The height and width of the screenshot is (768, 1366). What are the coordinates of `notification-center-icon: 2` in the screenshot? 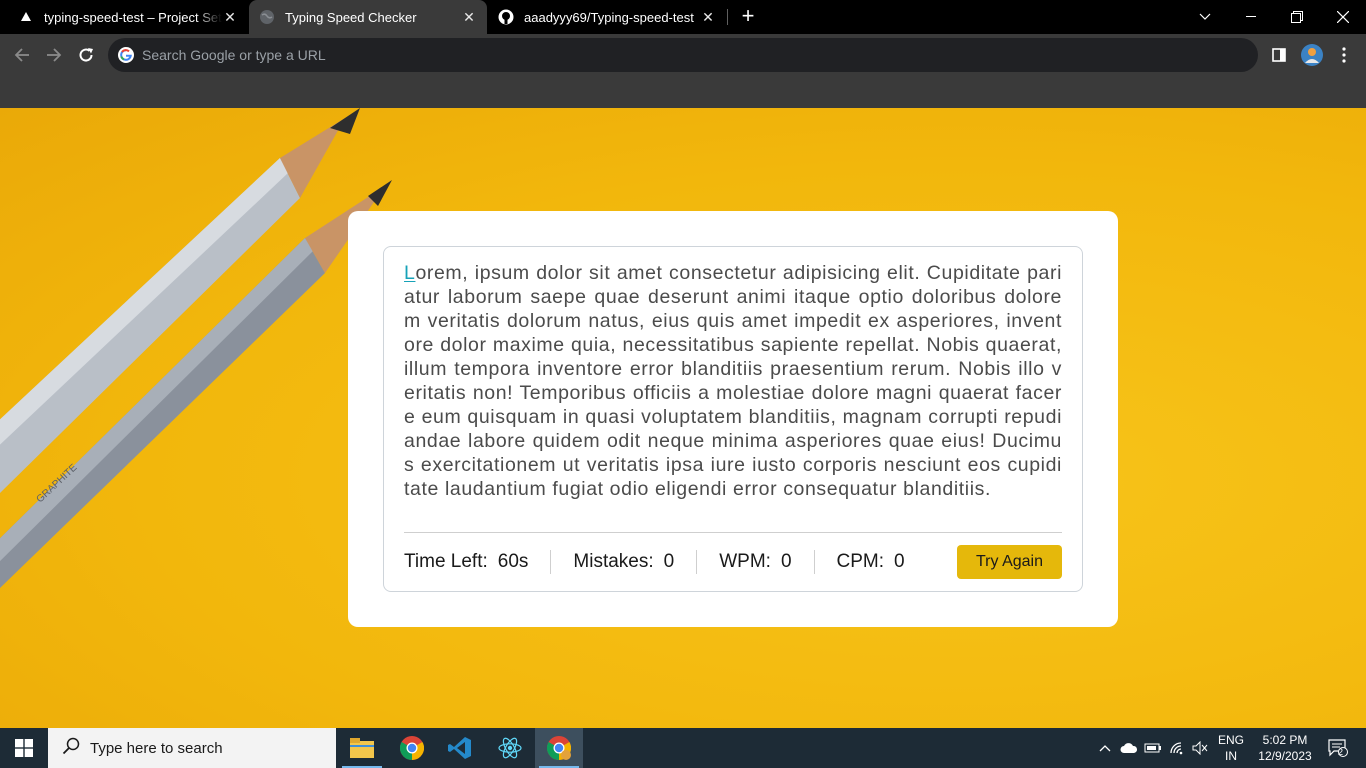 It's located at (1338, 748).